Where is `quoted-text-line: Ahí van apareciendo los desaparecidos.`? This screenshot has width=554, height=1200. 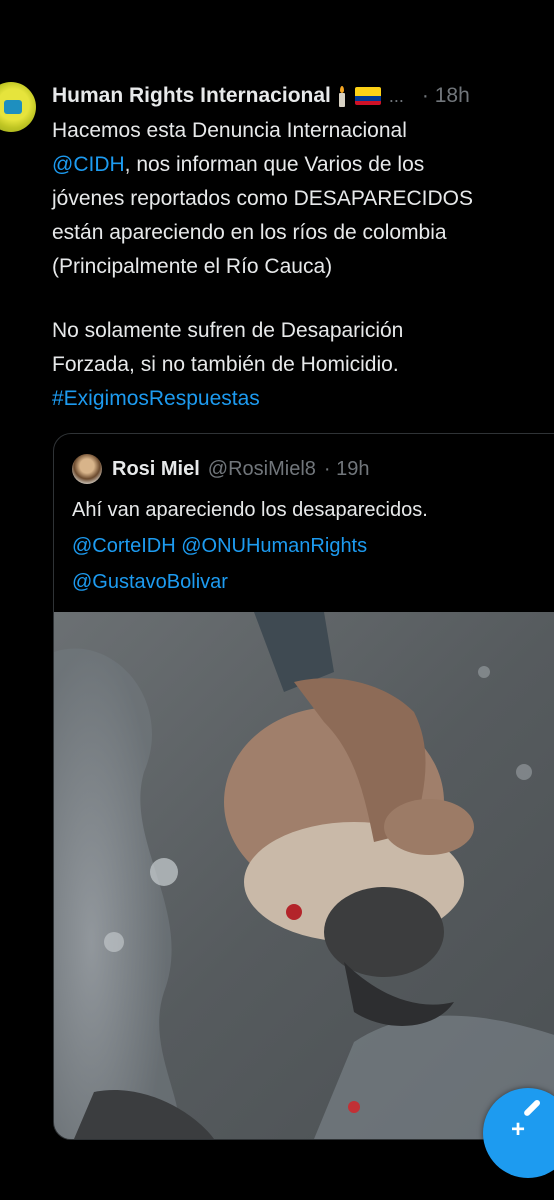 quoted-text-line: Ahí van apareciendo los desaparecidos. is located at coordinates (250, 510).